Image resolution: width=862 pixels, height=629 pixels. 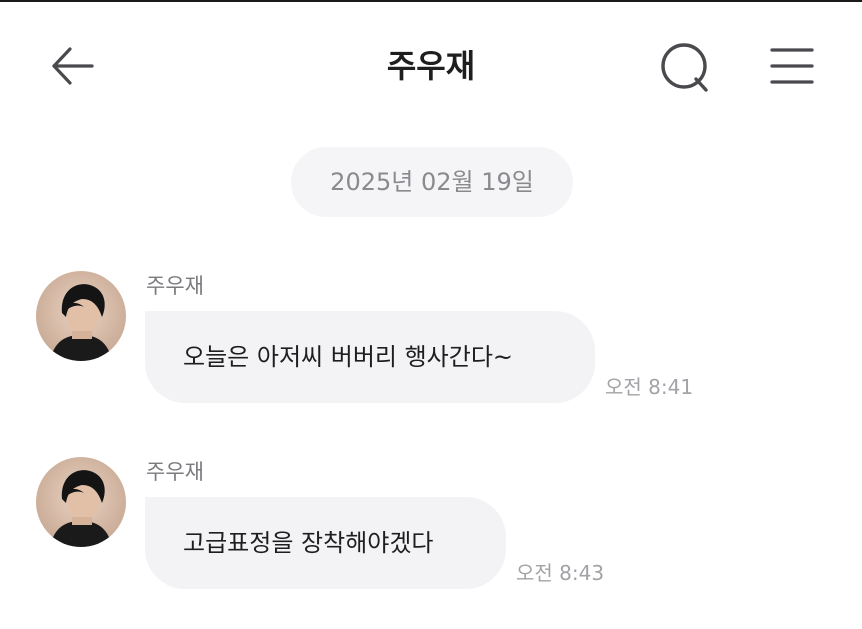 What do you see at coordinates (649, 387) in the screenshot?
I see `message-time: 오전 8:41` at bounding box center [649, 387].